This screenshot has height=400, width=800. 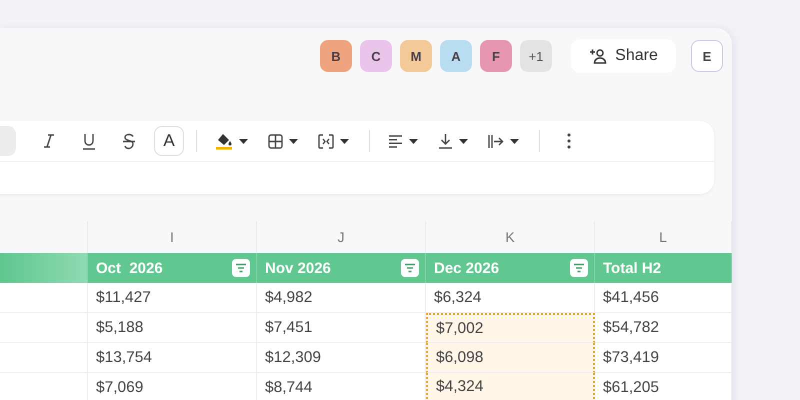 What do you see at coordinates (298, 268) in the screenshot?
I see `column-header: Nov 2026` at bounding box center [298, 268].